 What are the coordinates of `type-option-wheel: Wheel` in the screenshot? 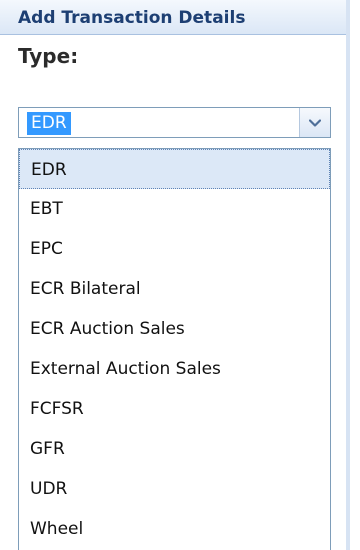 It's located at (174, 529).